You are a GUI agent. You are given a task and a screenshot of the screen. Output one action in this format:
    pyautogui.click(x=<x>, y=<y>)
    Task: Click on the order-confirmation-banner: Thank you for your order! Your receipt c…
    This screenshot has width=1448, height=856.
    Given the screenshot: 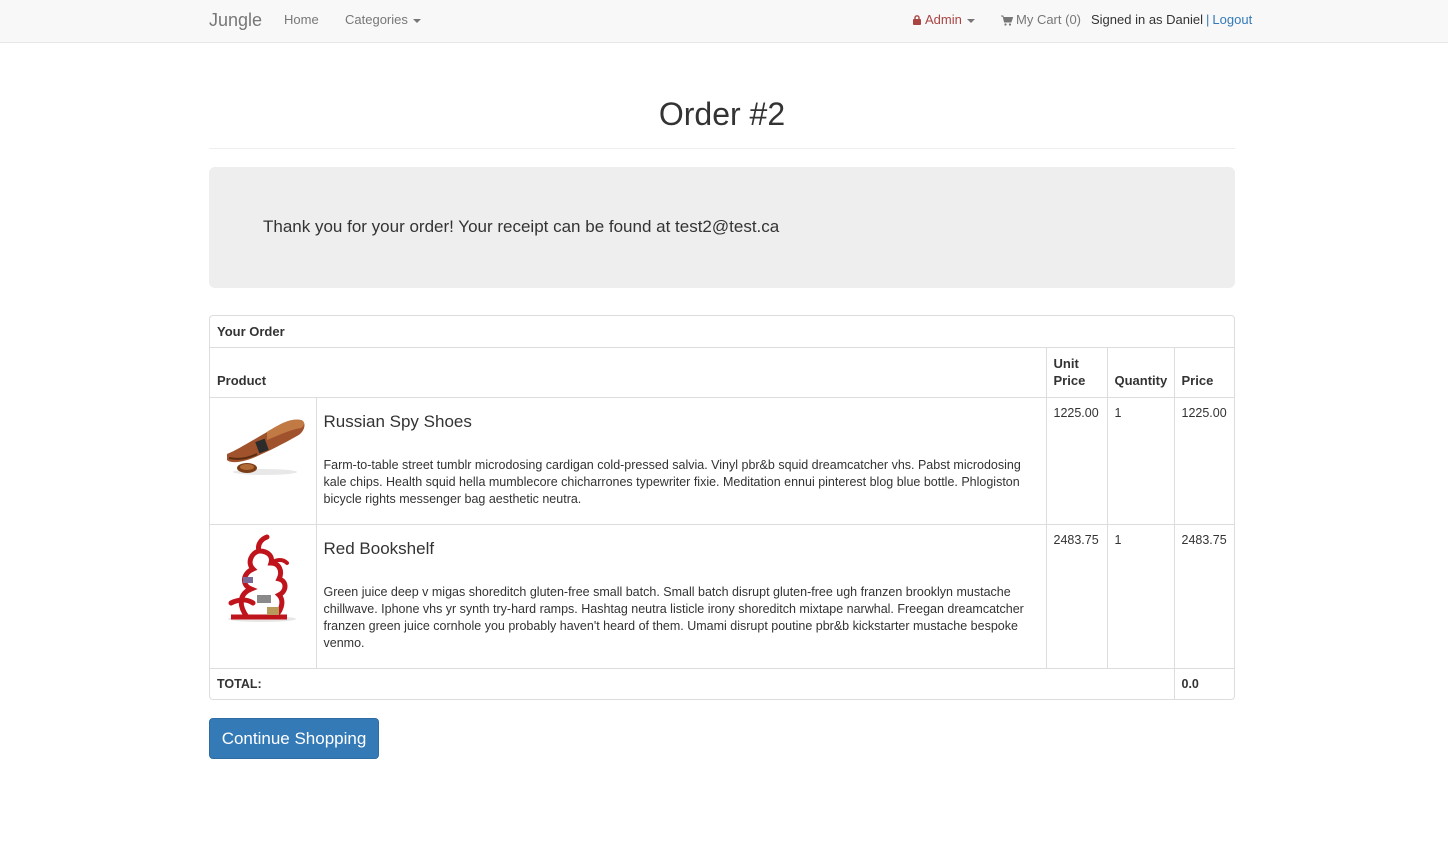 What is the action you would take?
    pyautogui.click(x=722, y=227)
    